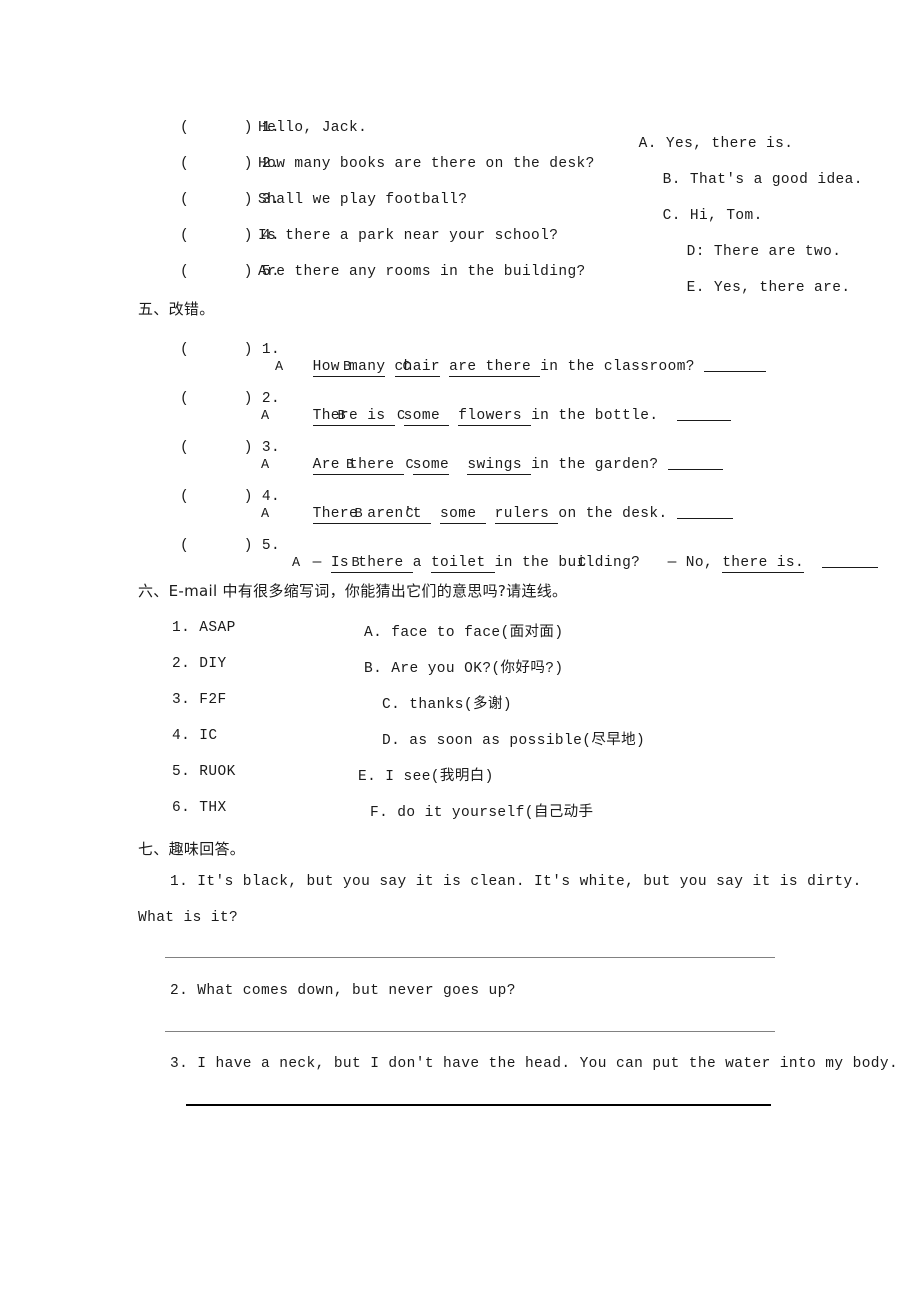 The width and height of the screenshot is (920, 1302). What do you see at coordinates (495, 368) in the screenshot?
I see `underlined-segment-c: are there` at bounding box center [495, 368].